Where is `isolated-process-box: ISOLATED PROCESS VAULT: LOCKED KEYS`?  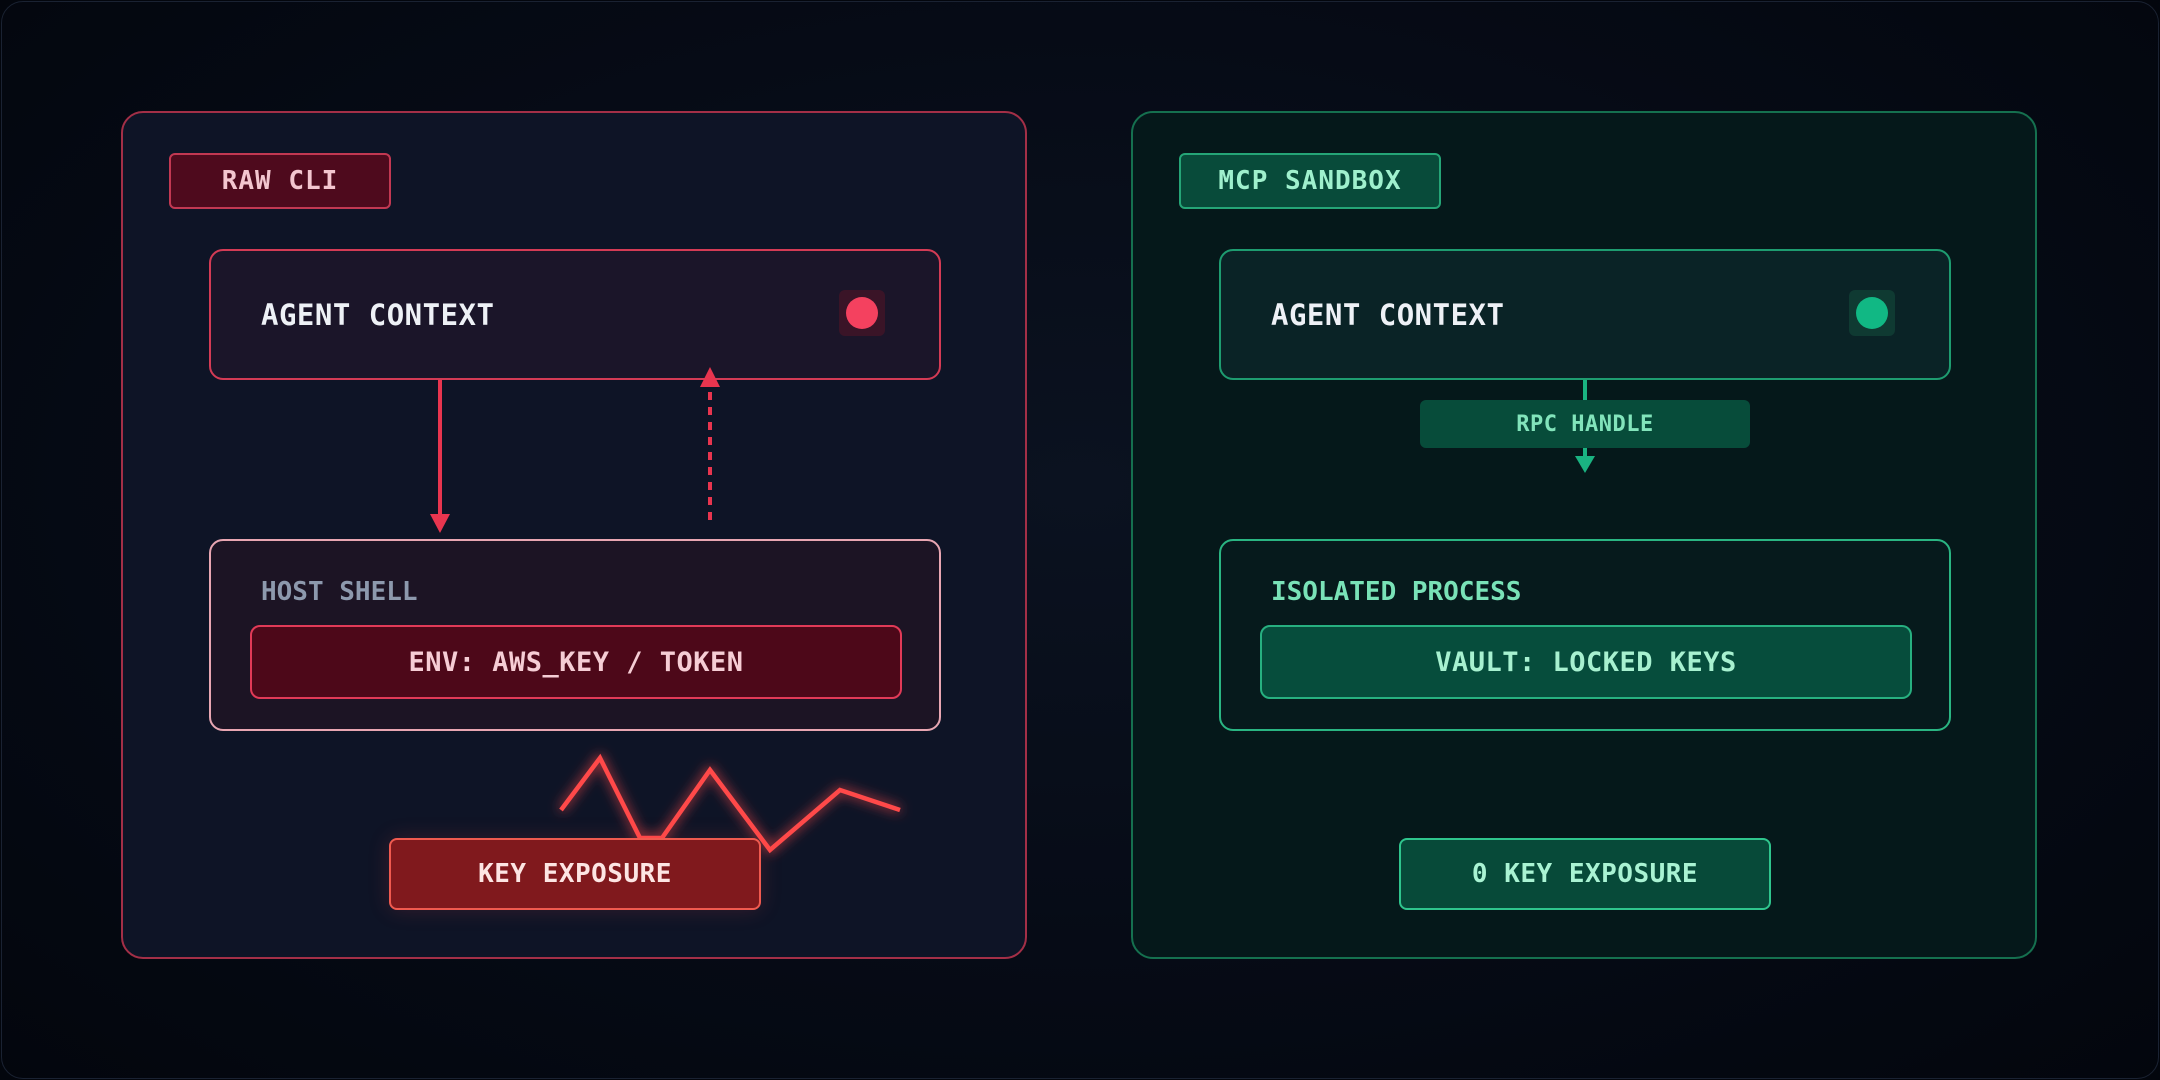
isolated-process-box: ISOLATED PROCESS VAULT: LOCKED KEYS is located at coordinates (1585, 635).